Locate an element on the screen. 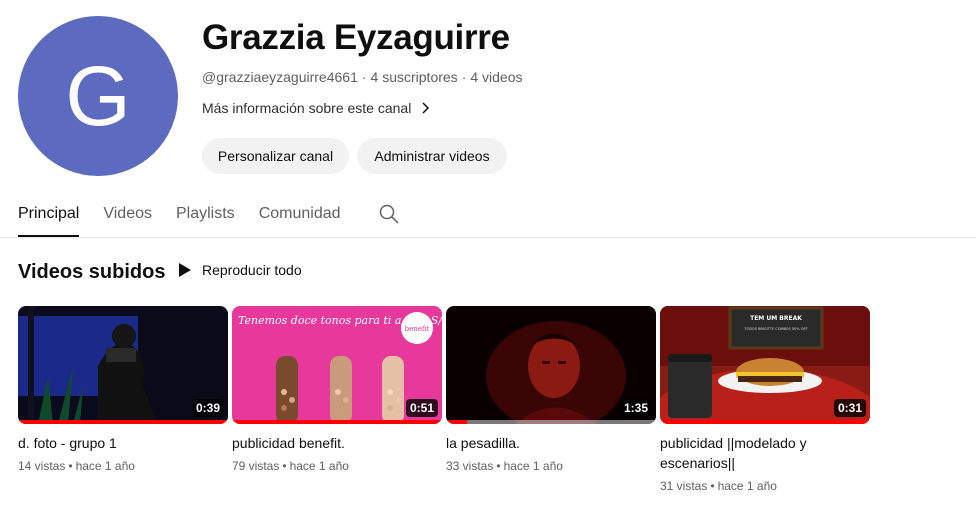  video-stats: 31 vistas • hace 1 año is located at coordinates (718, 486).